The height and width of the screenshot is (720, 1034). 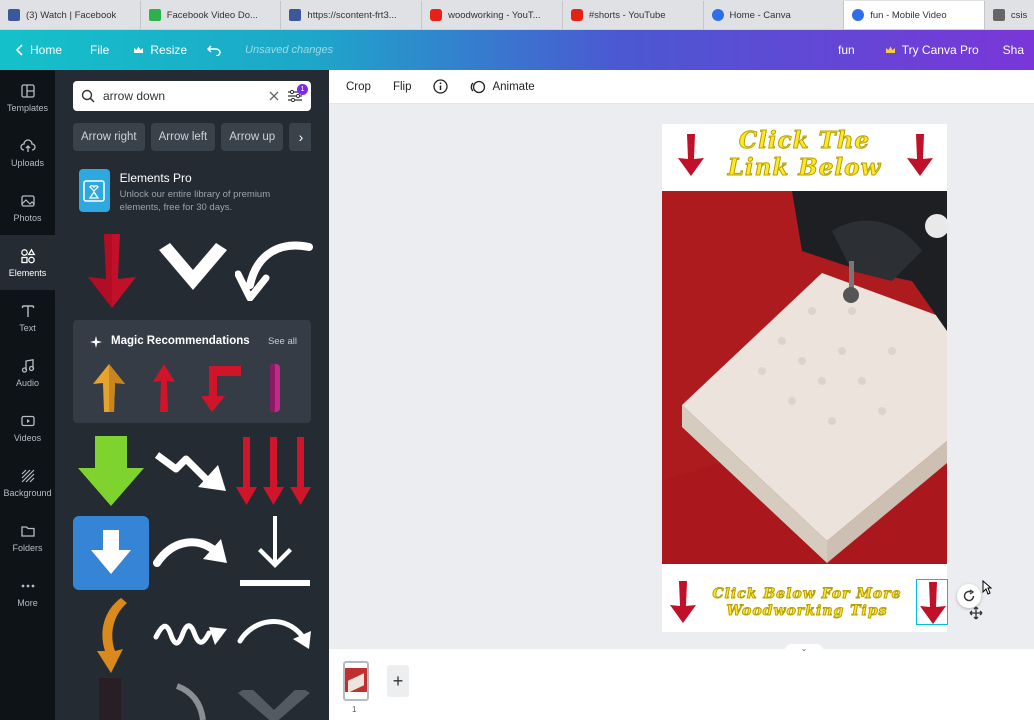 I want to click on elements-pro-icon, so click(x=94, y=190).